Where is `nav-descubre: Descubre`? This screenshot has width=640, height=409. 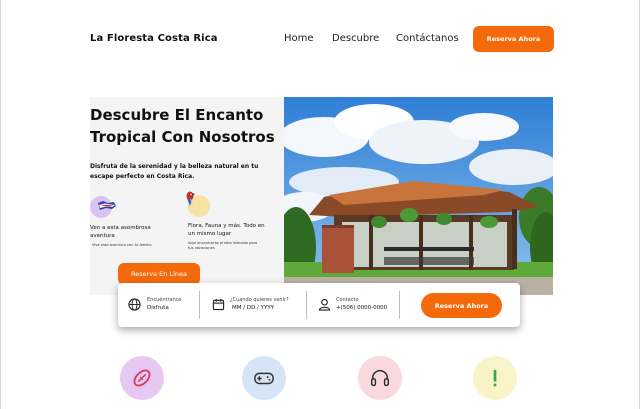 nav-descubre: Descubre is located at coordinates (355, 38).